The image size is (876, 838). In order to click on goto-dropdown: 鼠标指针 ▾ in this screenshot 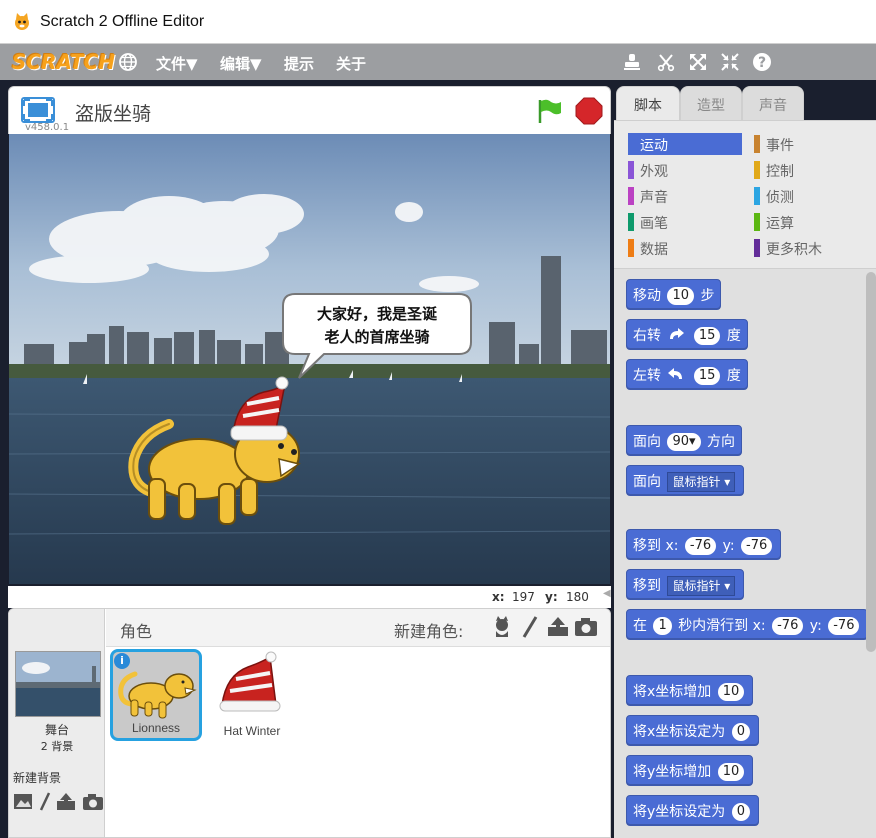, I will do `click(701, 586)`.